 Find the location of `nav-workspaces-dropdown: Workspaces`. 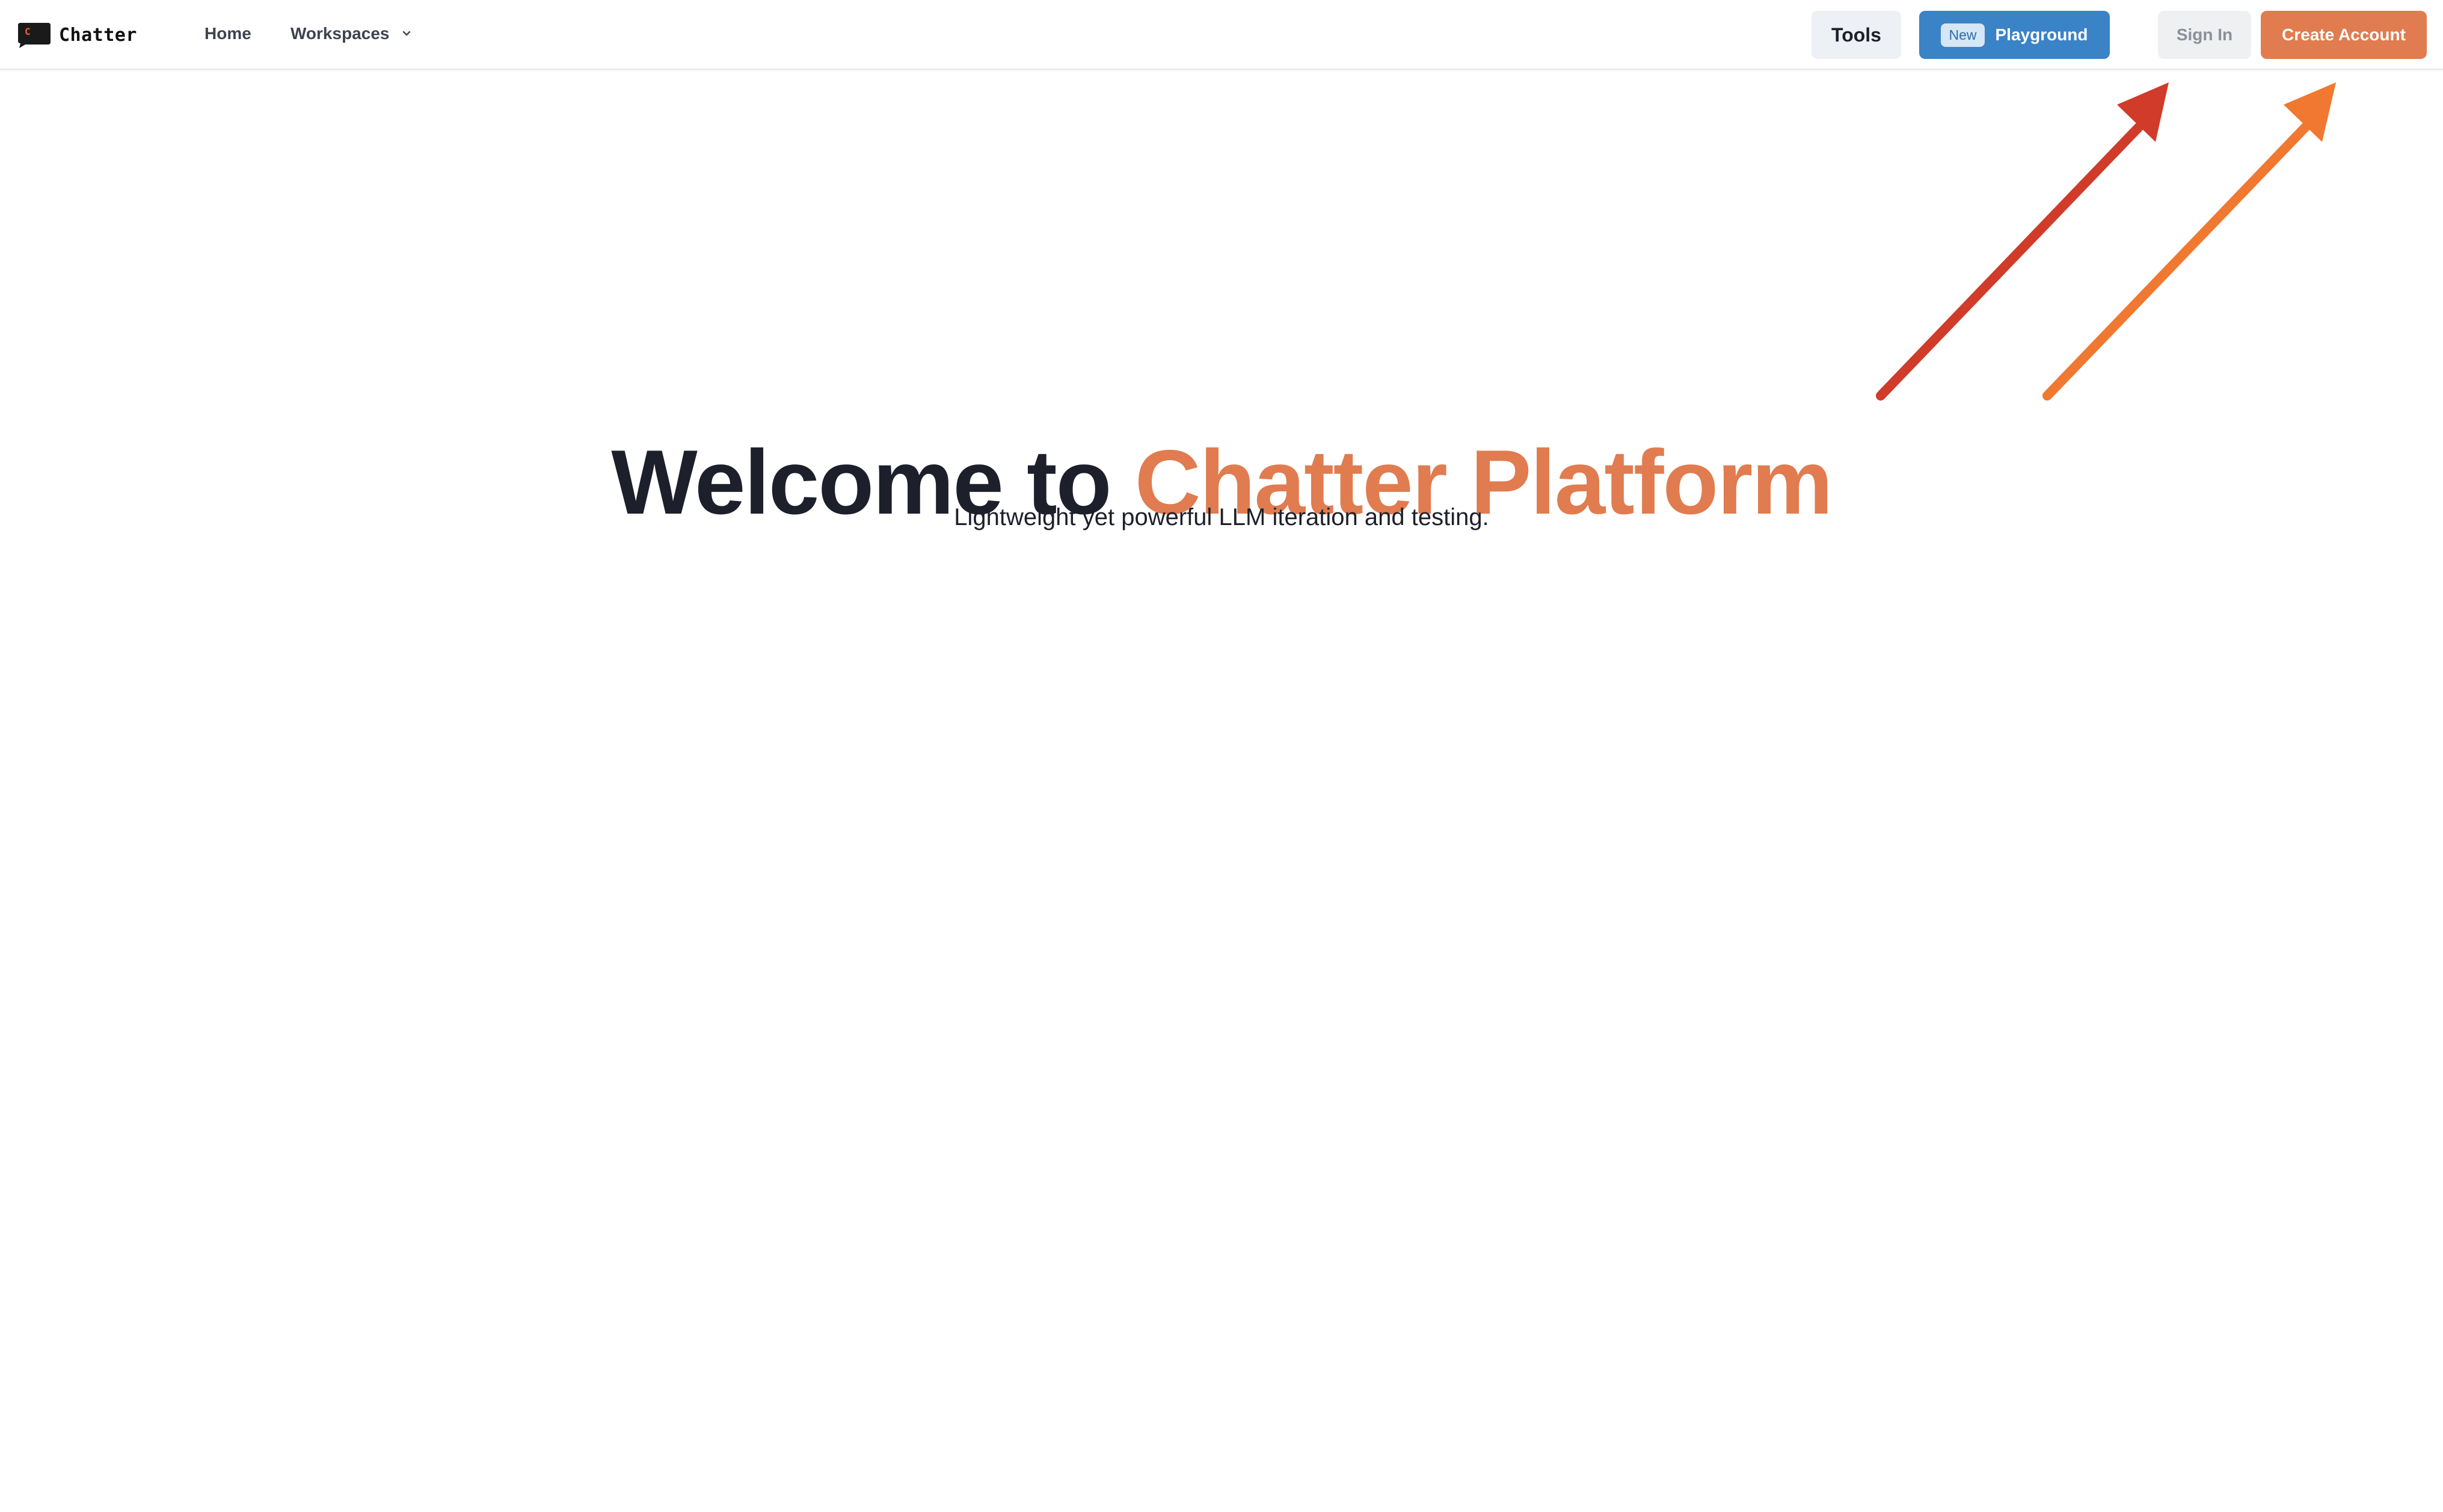

nav-workspaces-dropdown: Workspaces is located at coordinates (351, 34).